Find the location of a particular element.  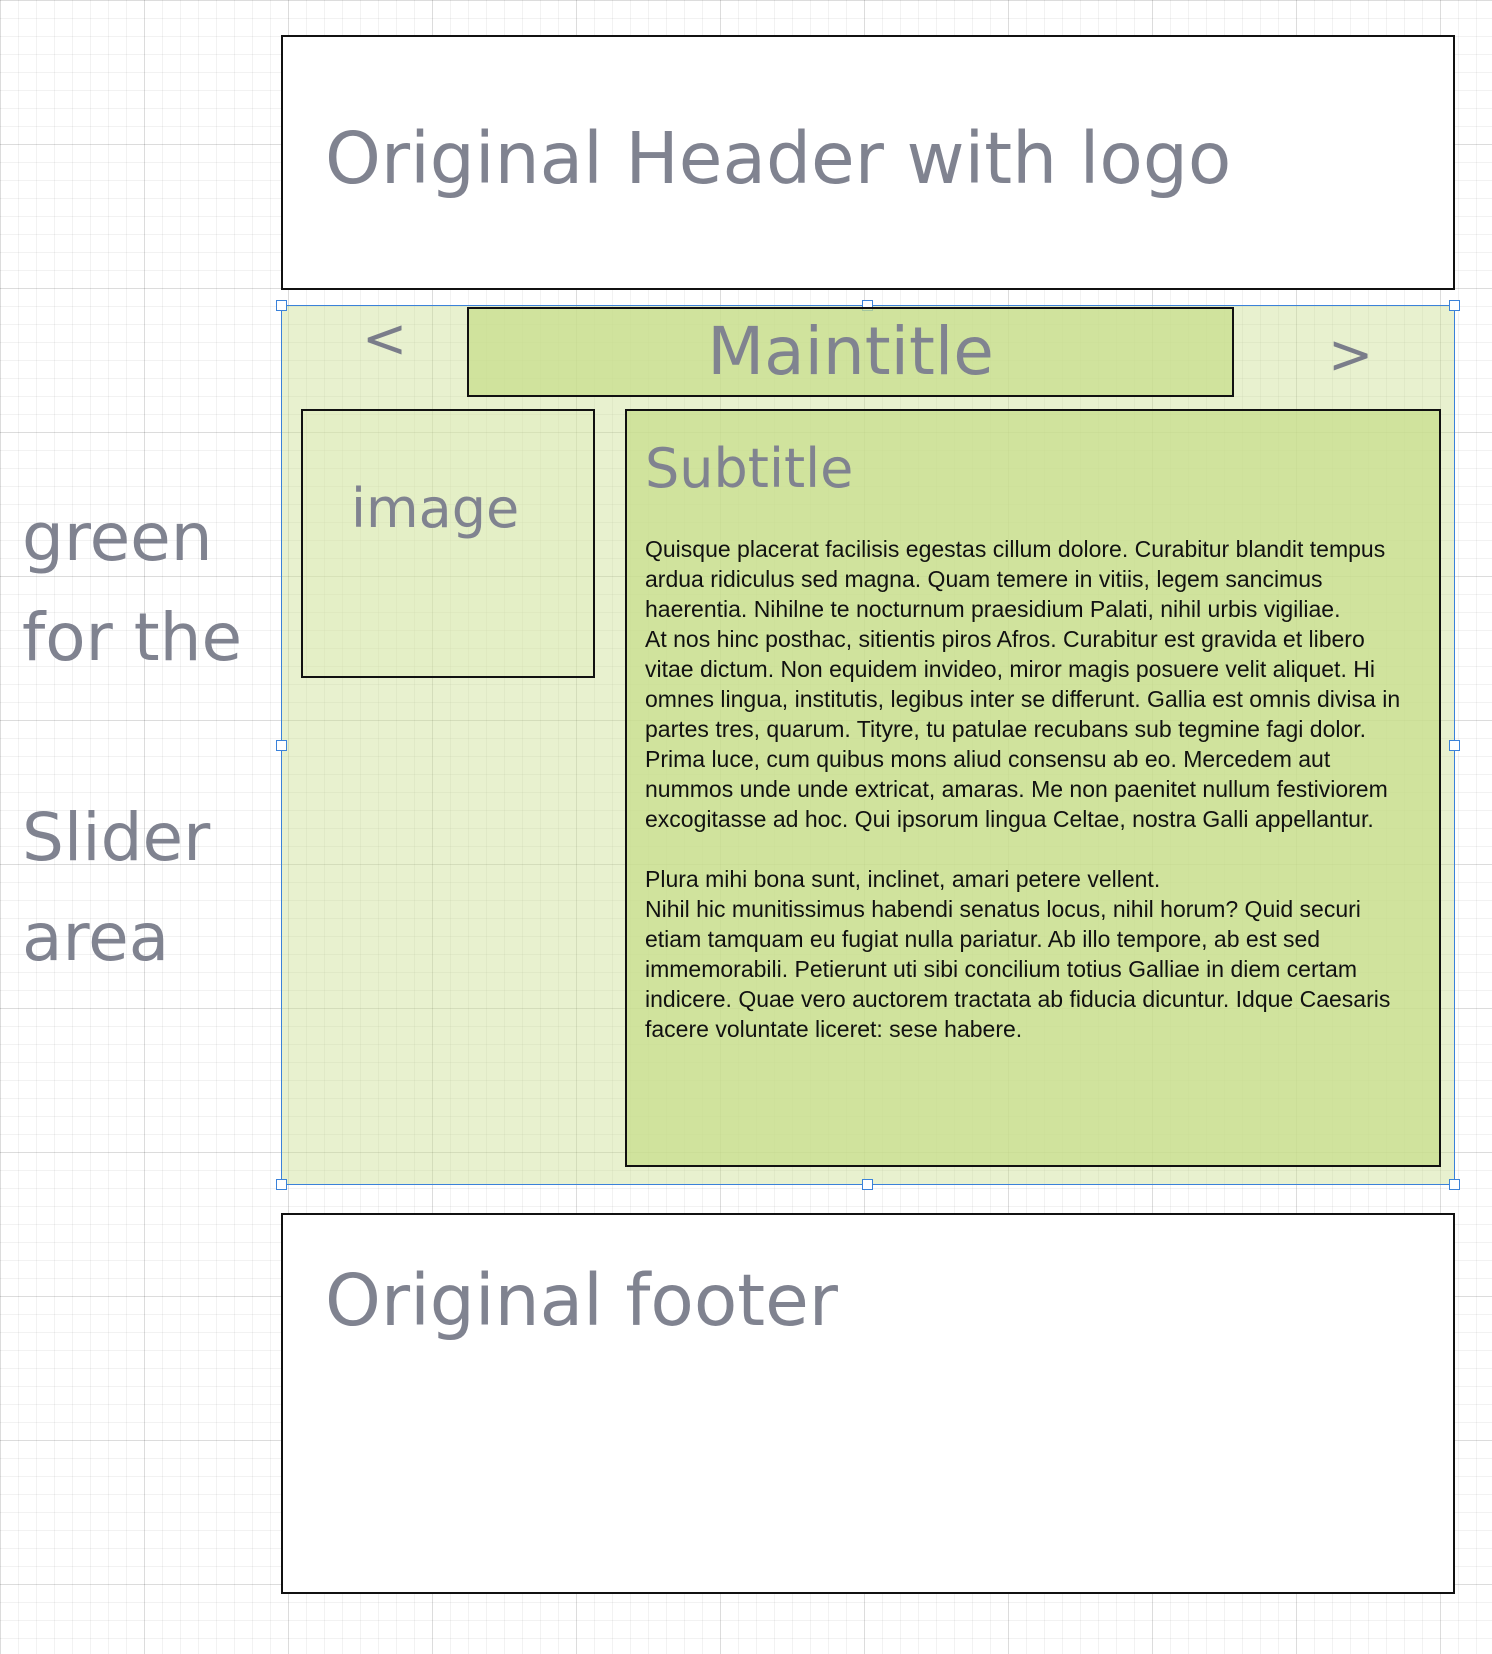

maintitle-box: Maintitle is located at coordinates (850, 352).